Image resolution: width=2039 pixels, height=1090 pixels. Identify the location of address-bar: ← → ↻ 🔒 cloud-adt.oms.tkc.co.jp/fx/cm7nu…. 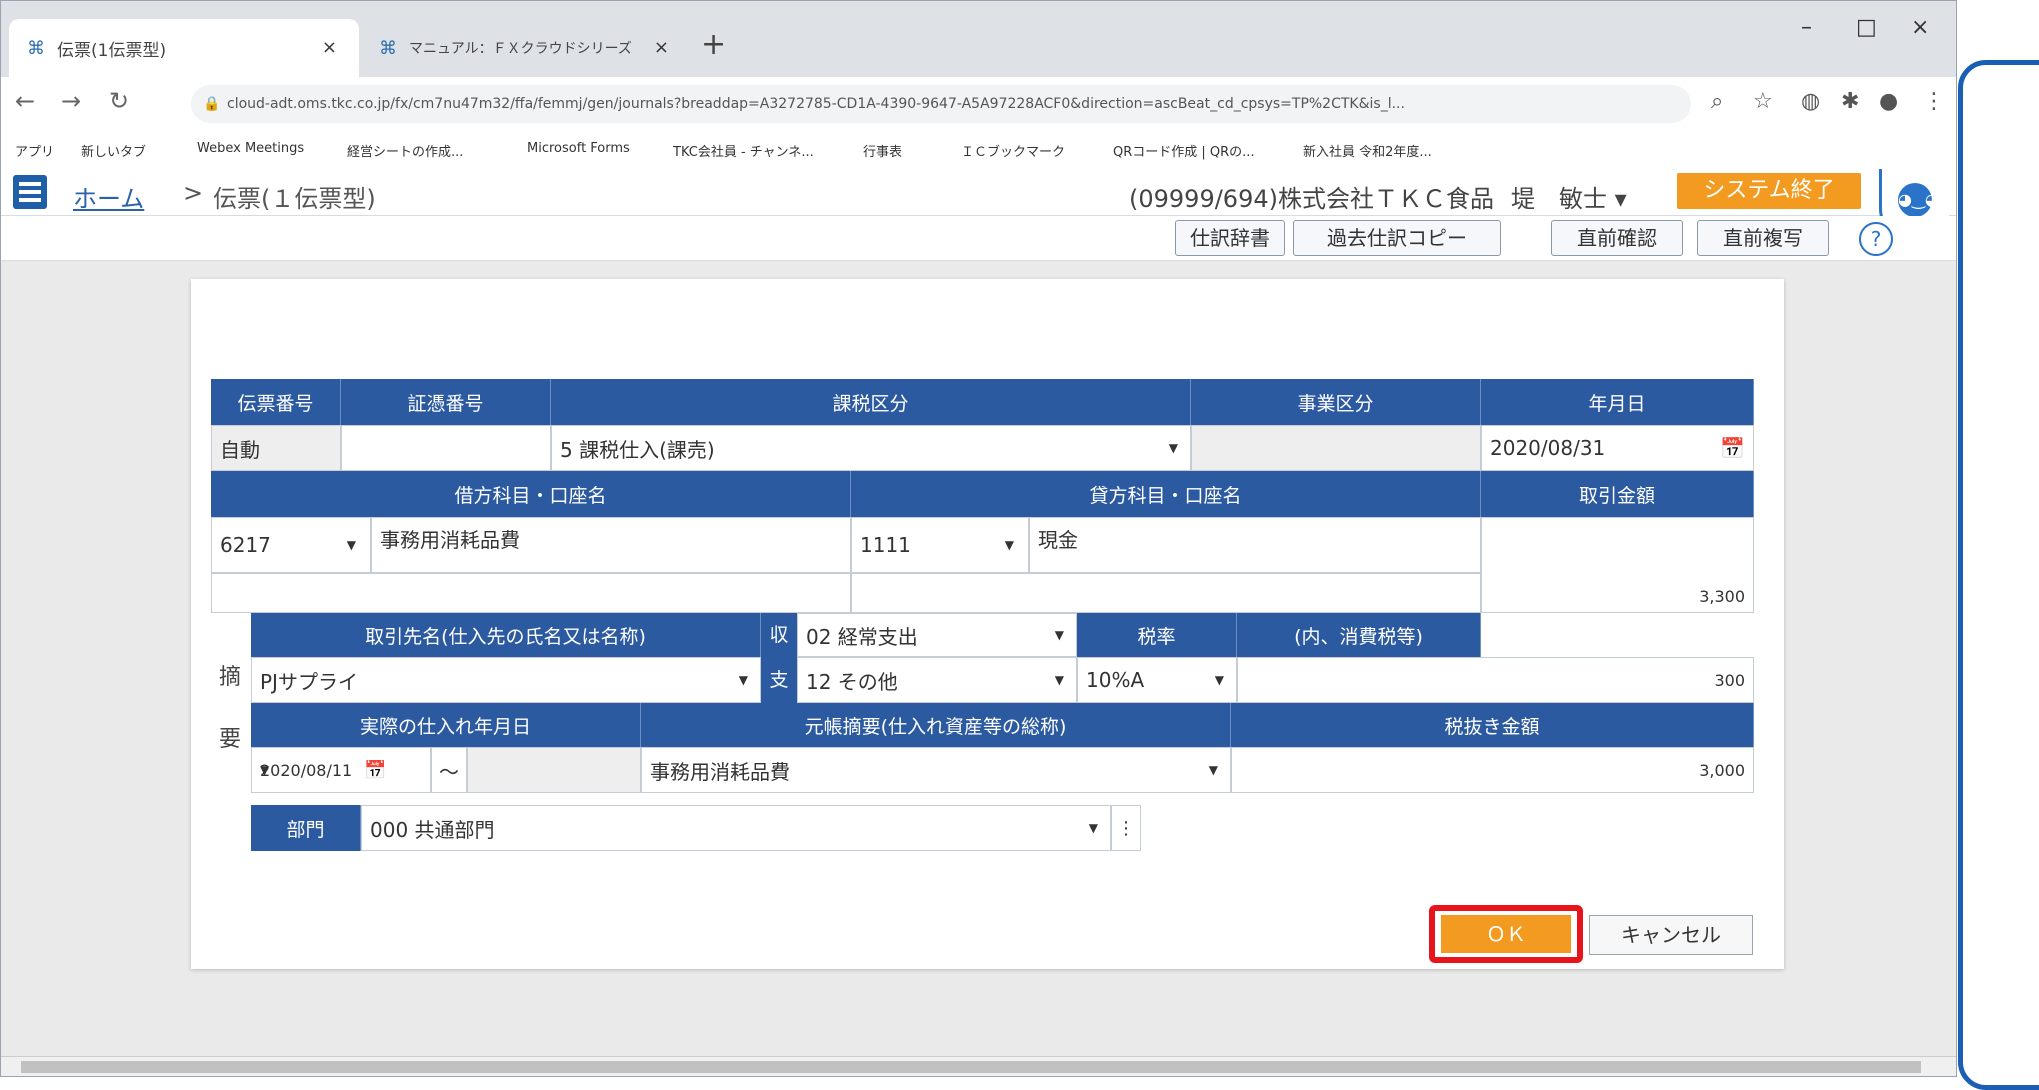
(978, 104).